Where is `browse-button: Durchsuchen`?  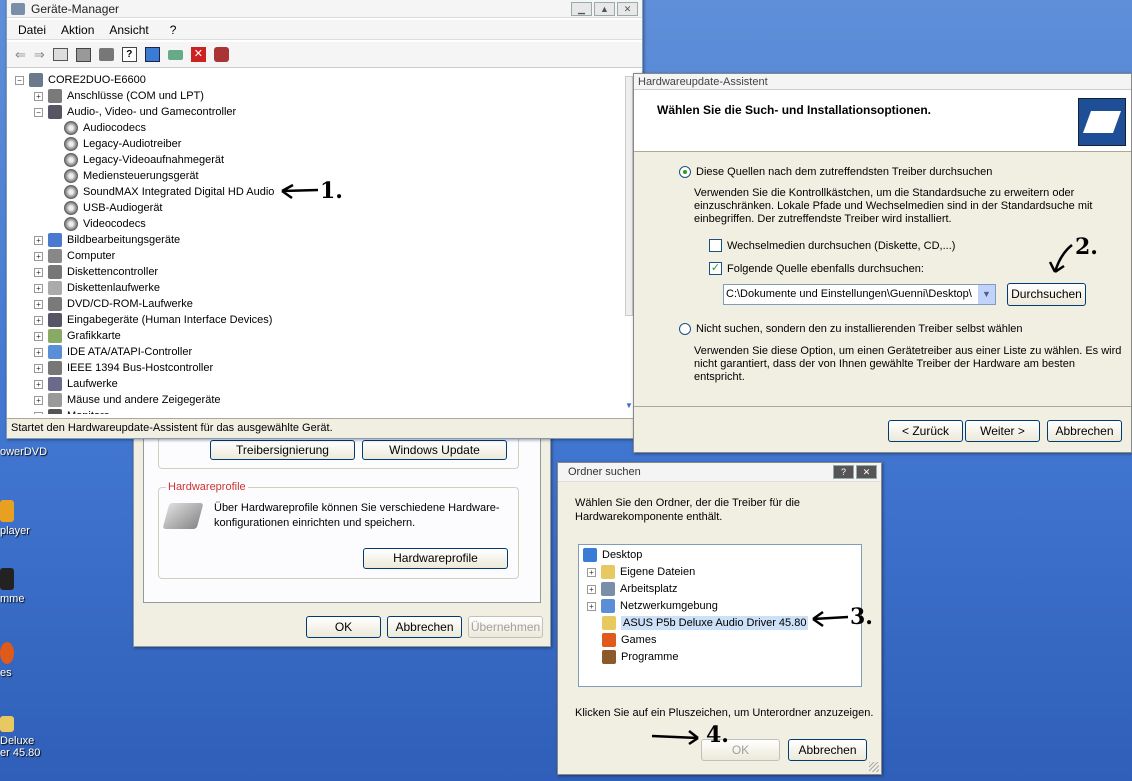 browse-button: Durchsuchen is located at coordinates (1046, 294).